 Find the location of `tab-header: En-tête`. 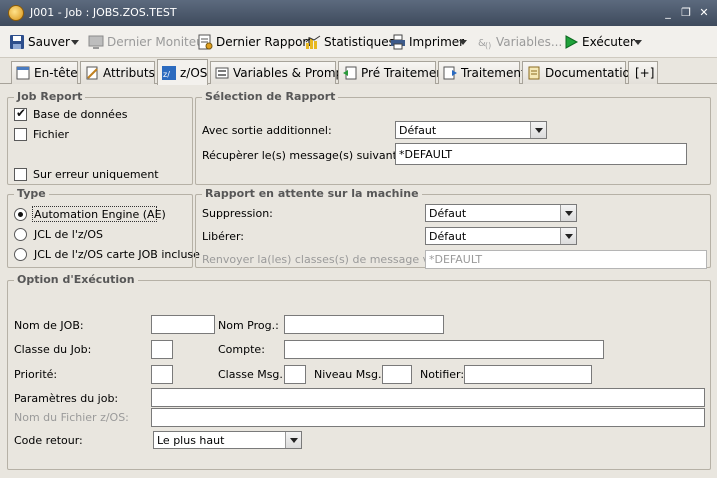

tab-header: En-tête is located at coordinates (44, 72).